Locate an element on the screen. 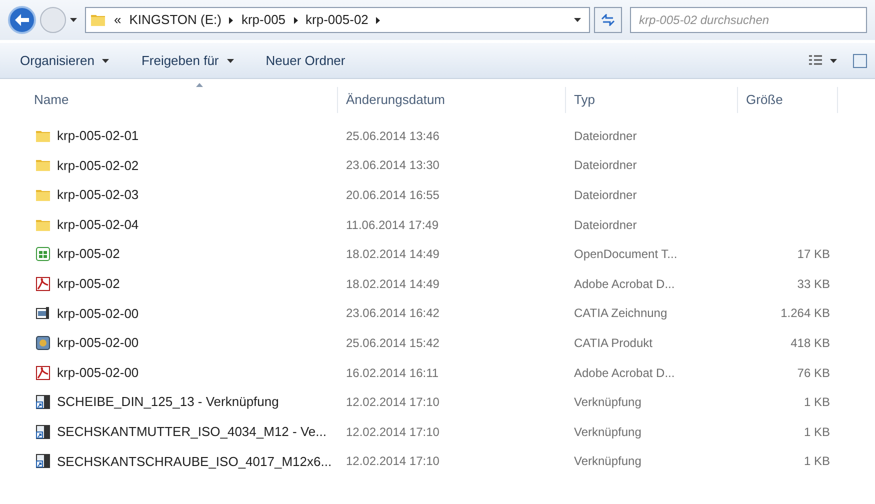 The width and height of the screenshot is (875, 504). back-arrow-icon is located at coordinates (22, 20).